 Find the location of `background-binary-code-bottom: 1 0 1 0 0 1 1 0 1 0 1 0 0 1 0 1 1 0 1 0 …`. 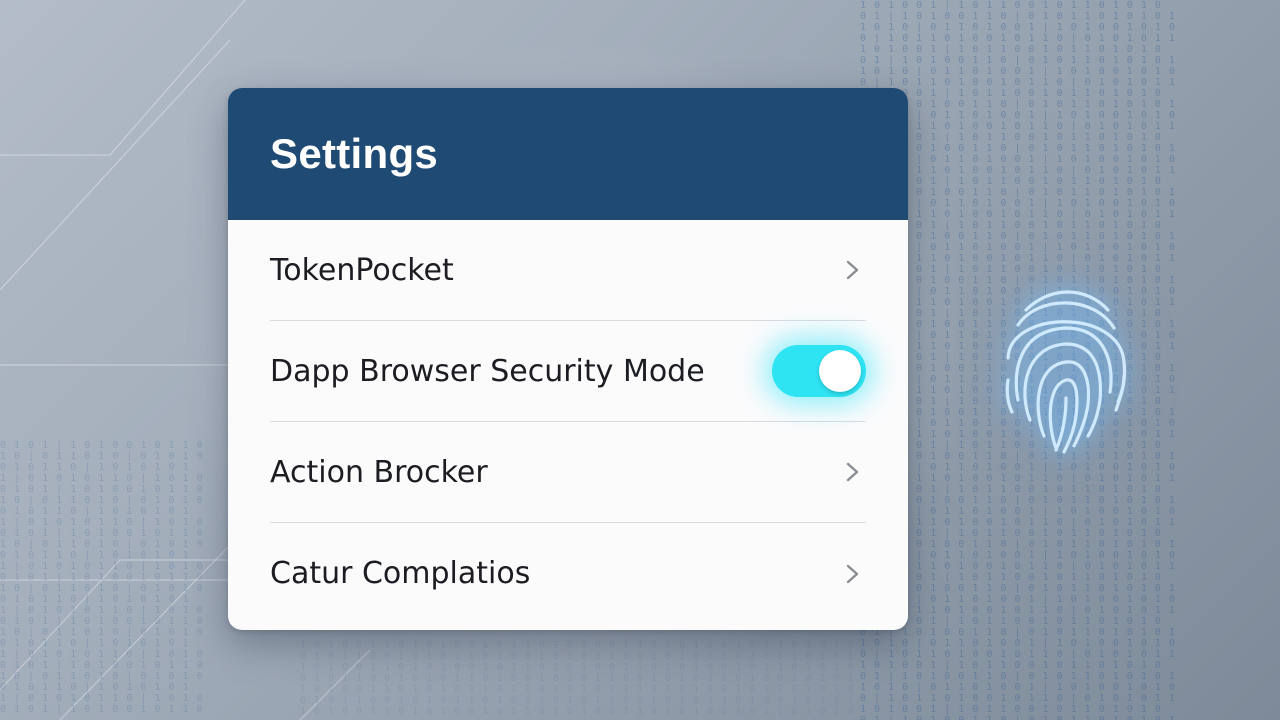

background-binary-code-bottom: 1 0 1 0 0 1 1 0 1 0 1 0 0 1 0 1 1 0 1 0 … is located at coordinates (577, 678).